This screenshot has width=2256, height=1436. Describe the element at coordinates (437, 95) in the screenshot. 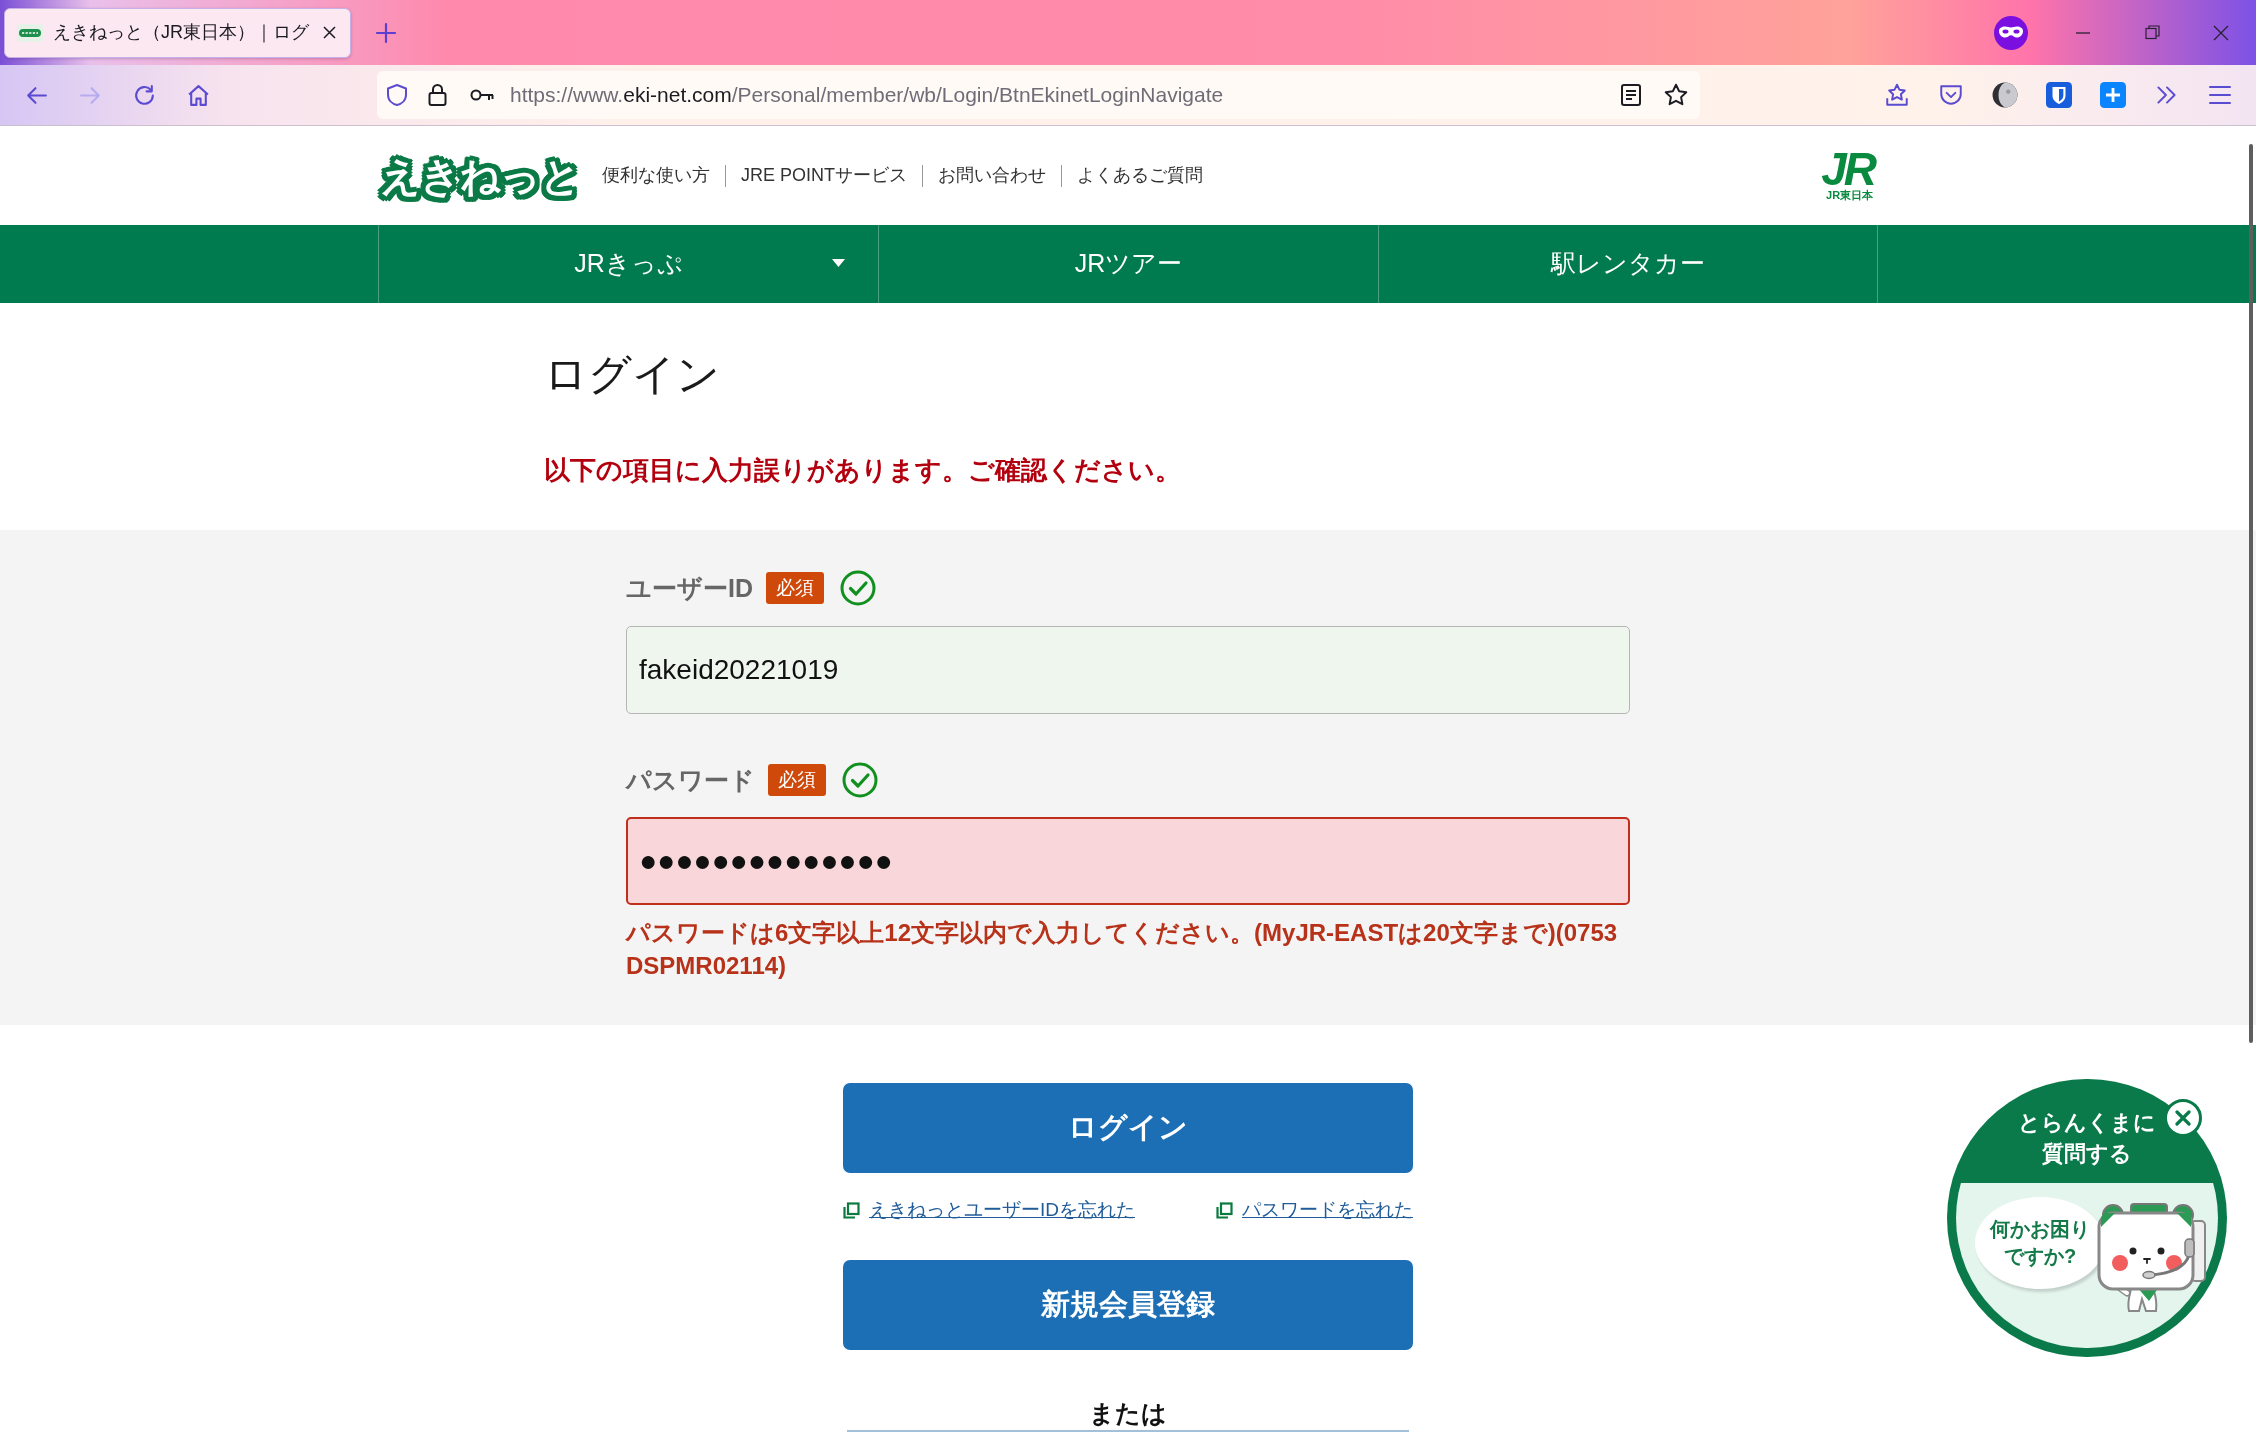

I see `lock-icon` at that location.